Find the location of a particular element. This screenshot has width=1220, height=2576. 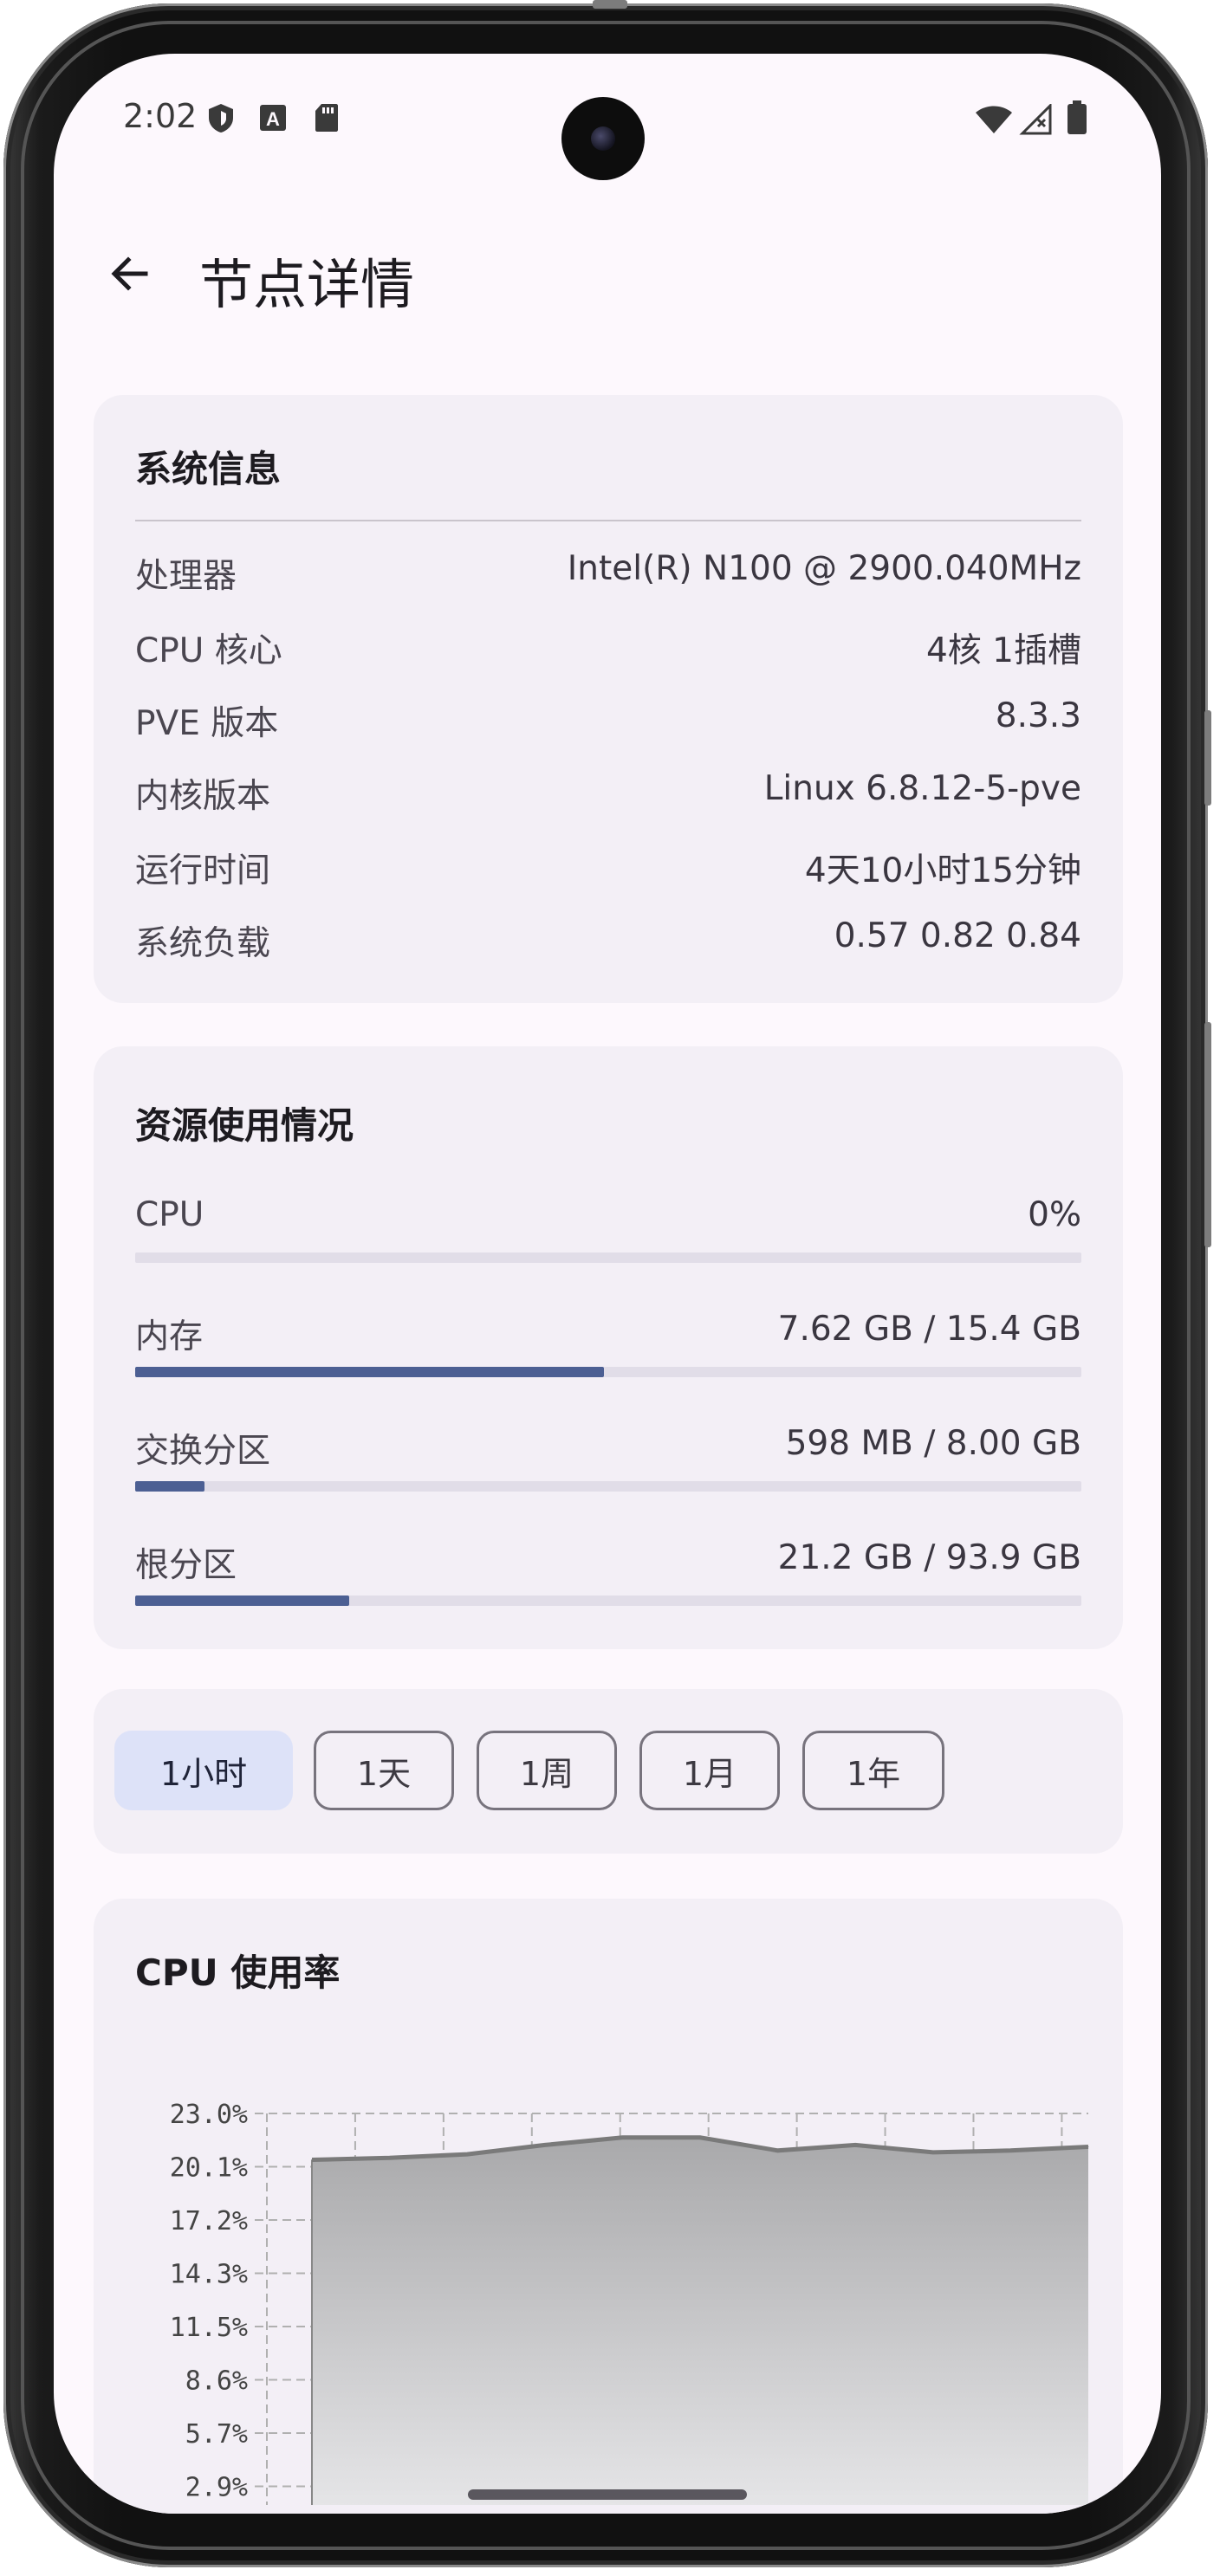

resource-label: 交换分区 is located at coordinates (203, 1451).